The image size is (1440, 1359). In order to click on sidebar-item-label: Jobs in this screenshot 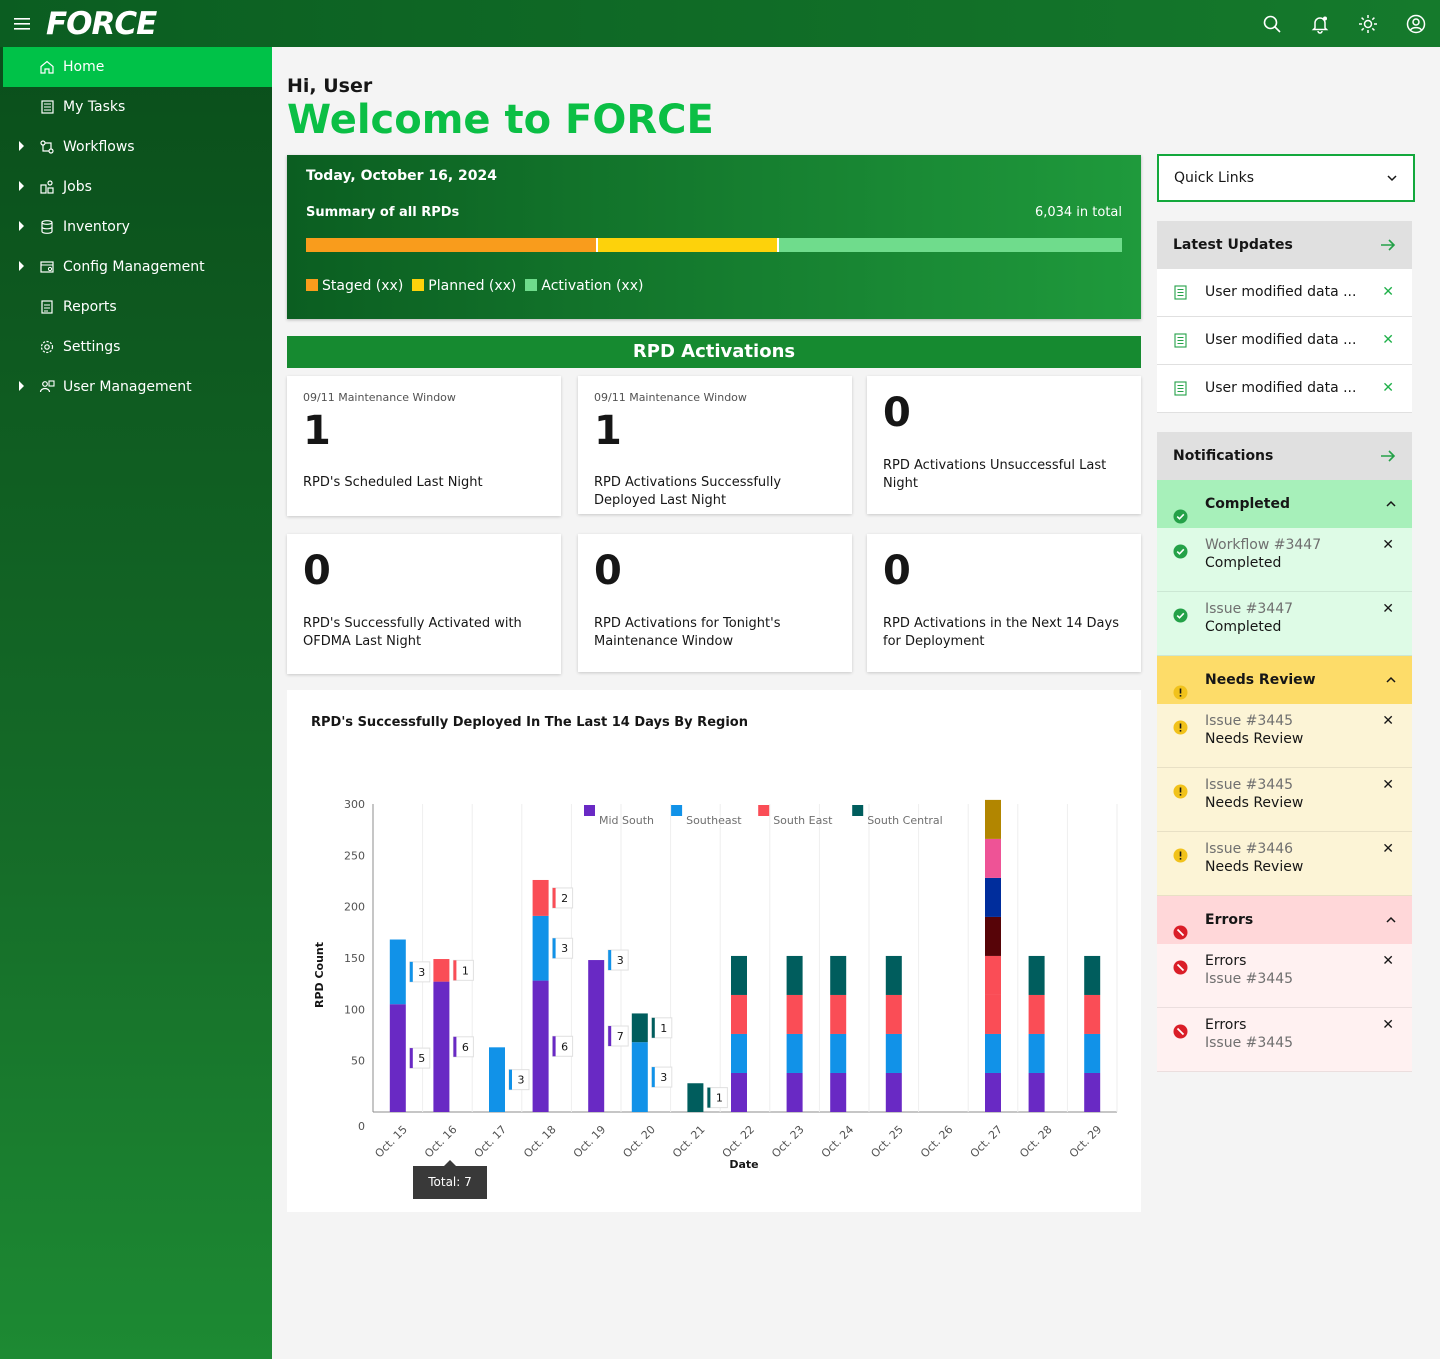, I will do `click(77, 187)`.